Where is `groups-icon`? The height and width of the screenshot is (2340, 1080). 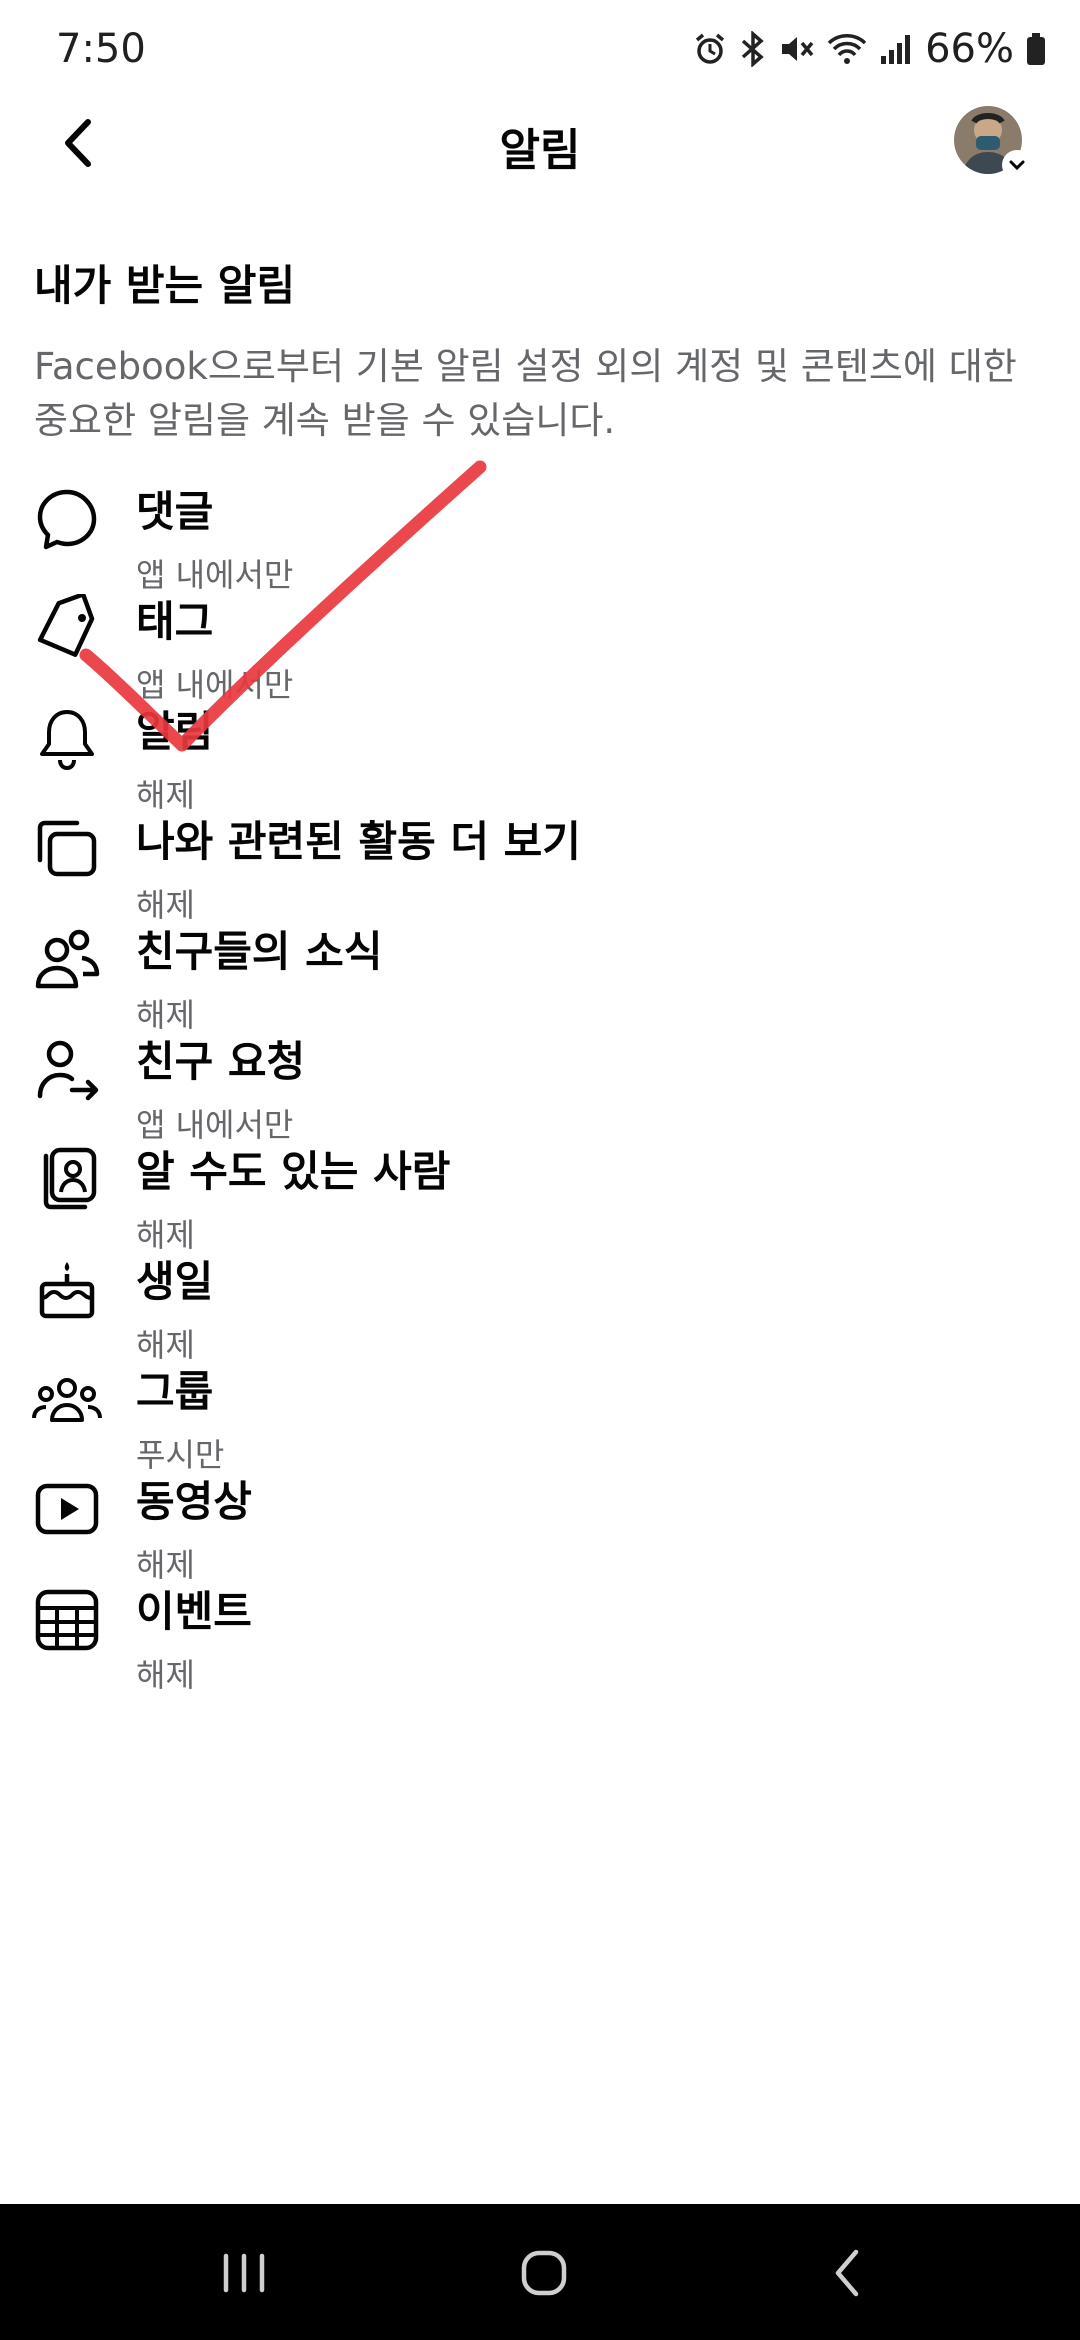
groups-icon is located at coordinates (67, 1400).